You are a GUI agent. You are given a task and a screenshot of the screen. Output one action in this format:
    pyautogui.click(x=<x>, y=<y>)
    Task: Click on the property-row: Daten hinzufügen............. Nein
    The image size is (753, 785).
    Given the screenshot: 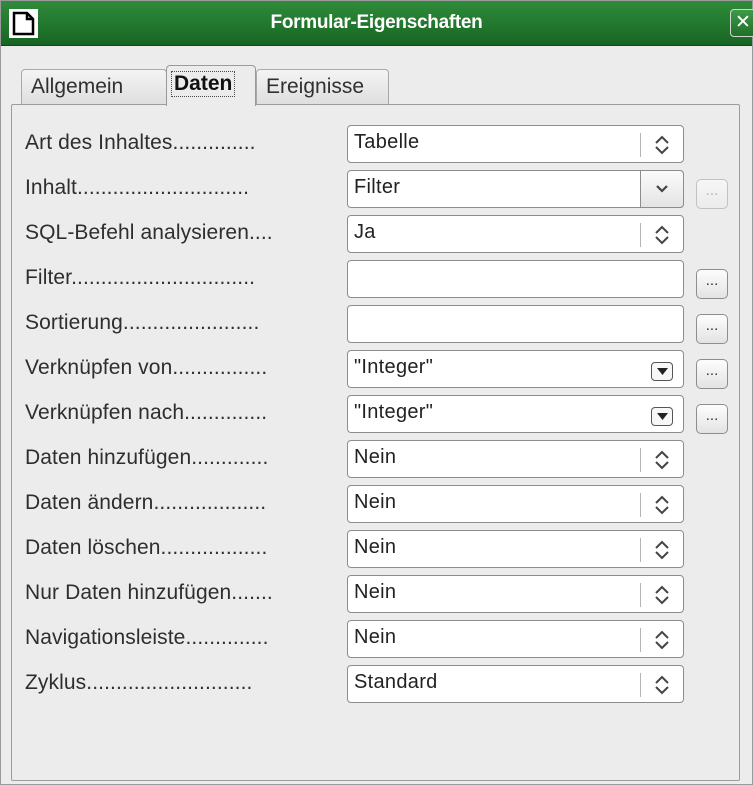 What is the action you would take?
    pyautogui.click(x=376, y=458)
    